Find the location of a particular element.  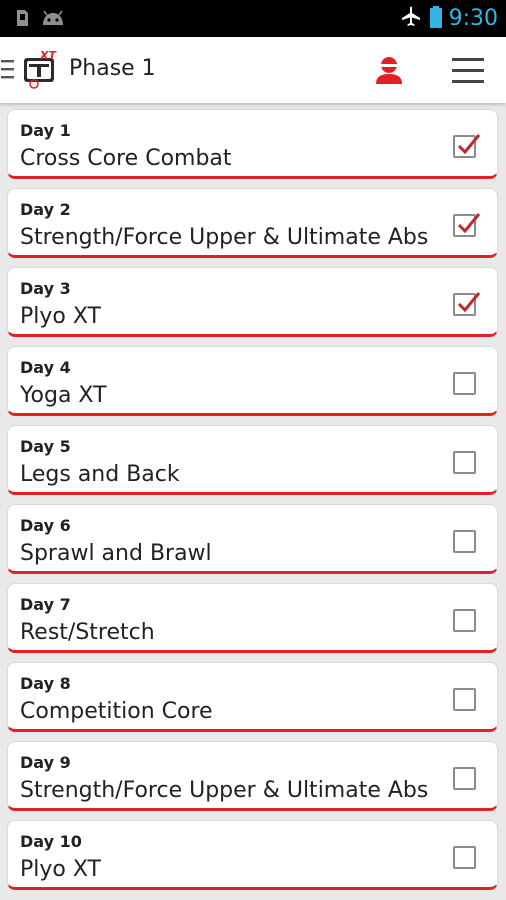

day-label: Day 7 is located at coordinates (45, 604).